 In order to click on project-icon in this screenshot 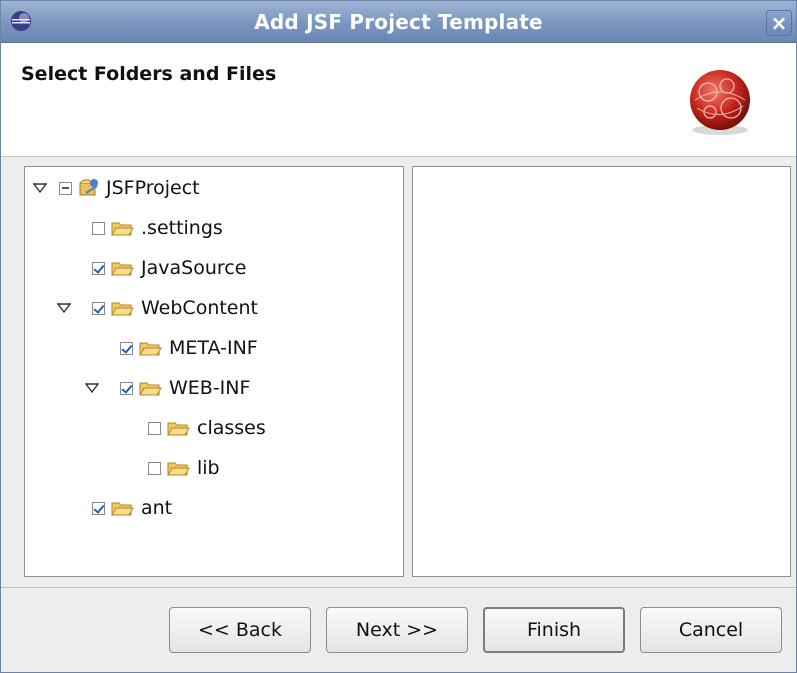, I will do `click(88, 187)`.